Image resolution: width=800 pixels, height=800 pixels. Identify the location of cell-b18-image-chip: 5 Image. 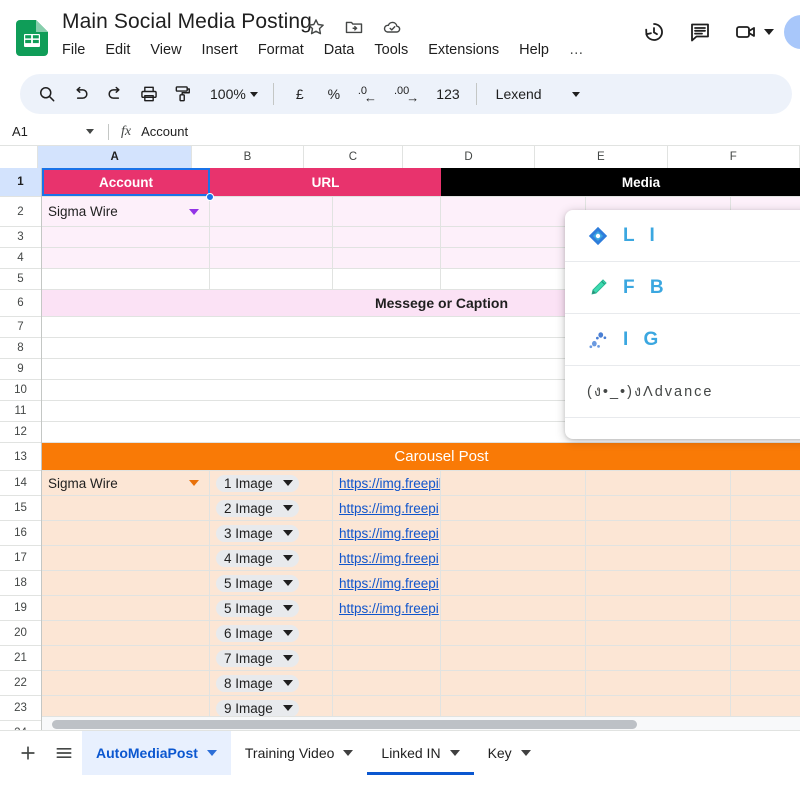
(271, 583).